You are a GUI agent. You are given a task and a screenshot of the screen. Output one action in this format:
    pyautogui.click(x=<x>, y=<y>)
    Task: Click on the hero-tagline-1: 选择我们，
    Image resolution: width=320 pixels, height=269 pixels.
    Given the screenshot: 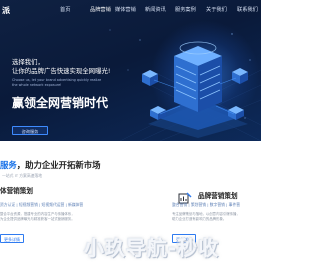 What is the action you would take?
    pyautogui.click(x=28, y=62)
    